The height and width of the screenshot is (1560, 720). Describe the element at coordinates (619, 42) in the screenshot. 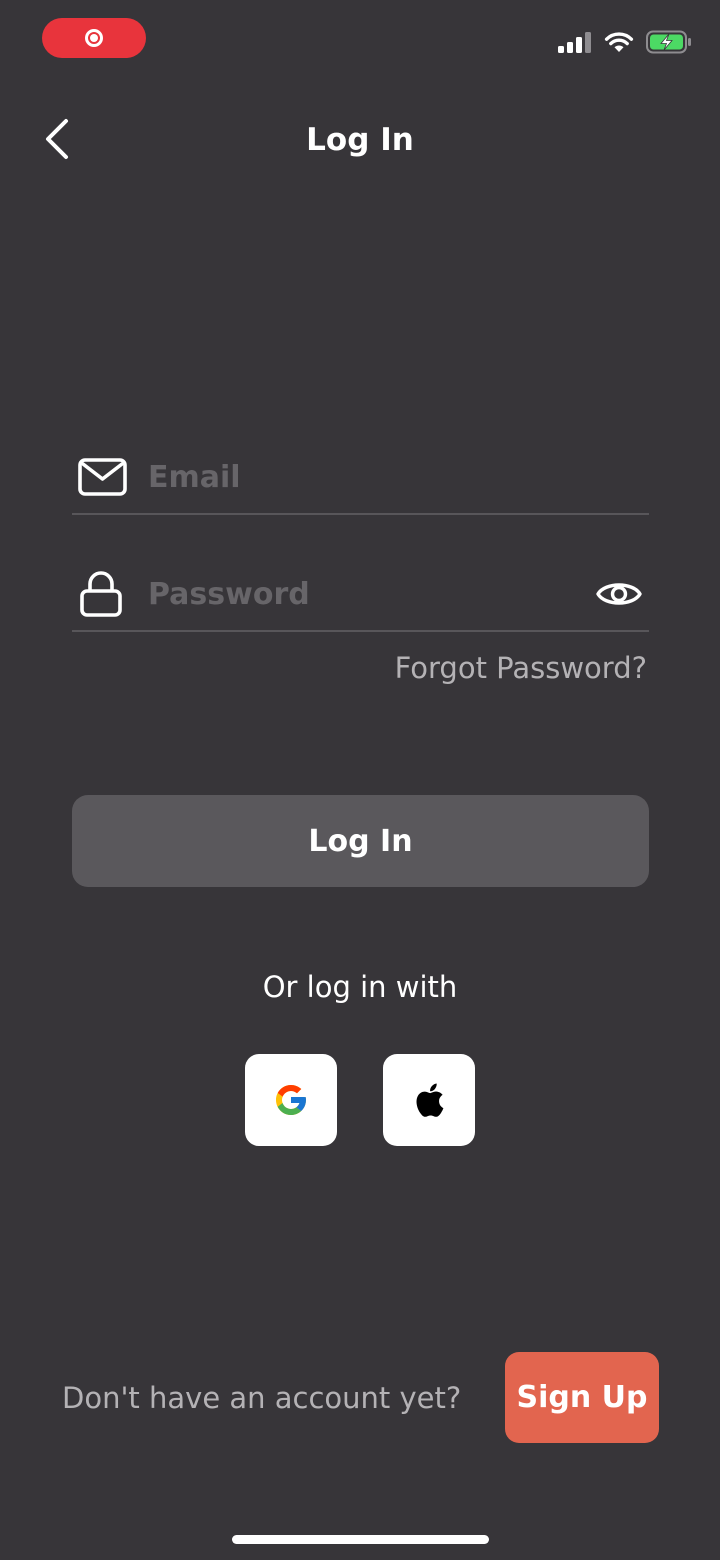

I see `wifi-icon` at that location.